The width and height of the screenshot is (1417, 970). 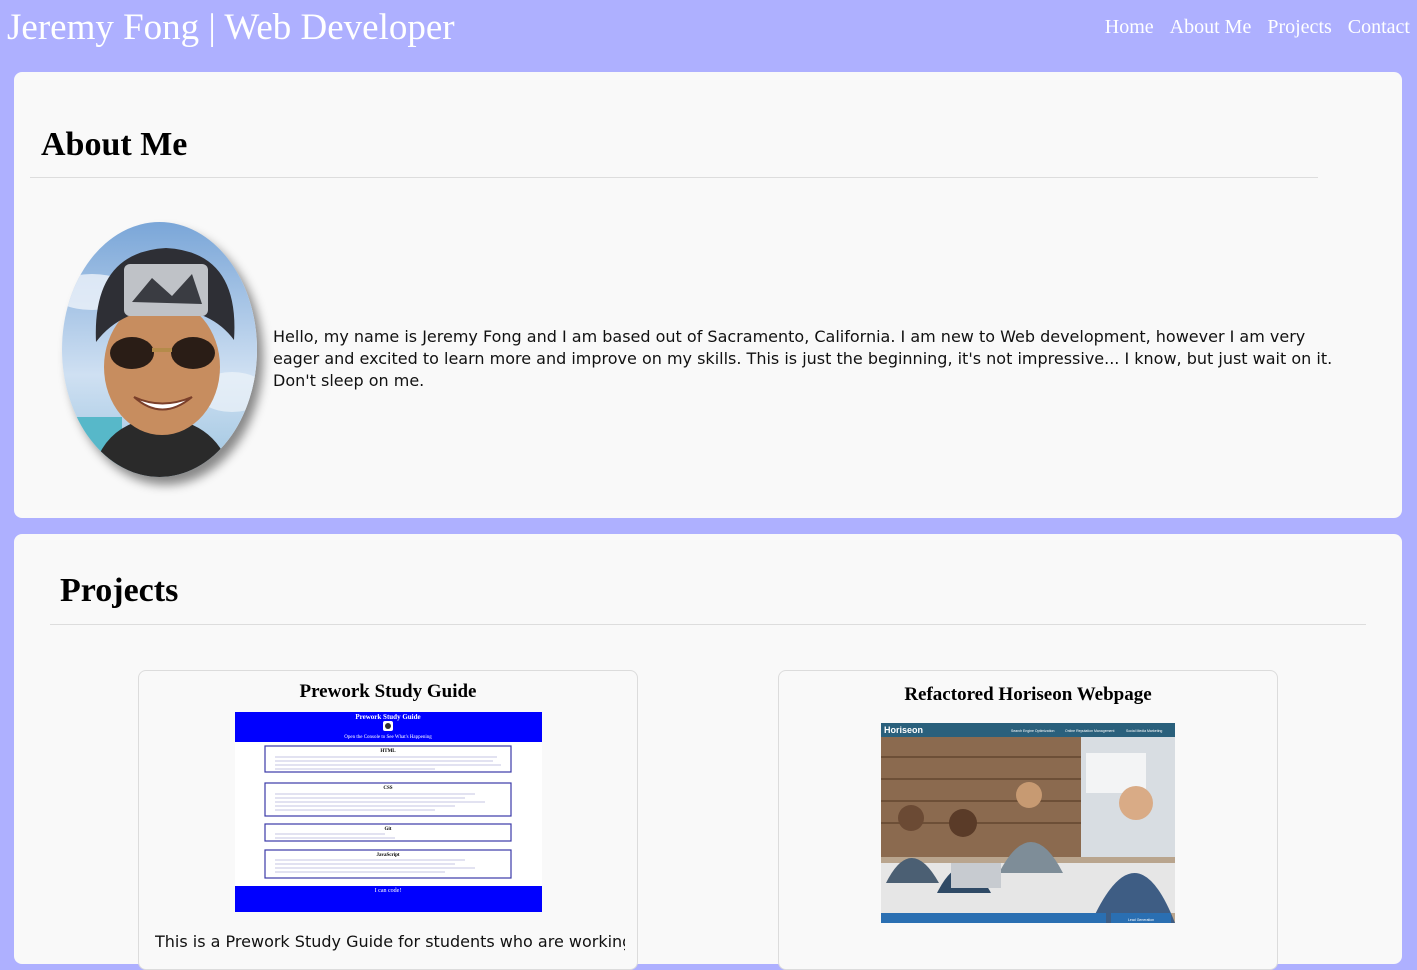 I want to click on about-divider, so click(x=674, y=177).